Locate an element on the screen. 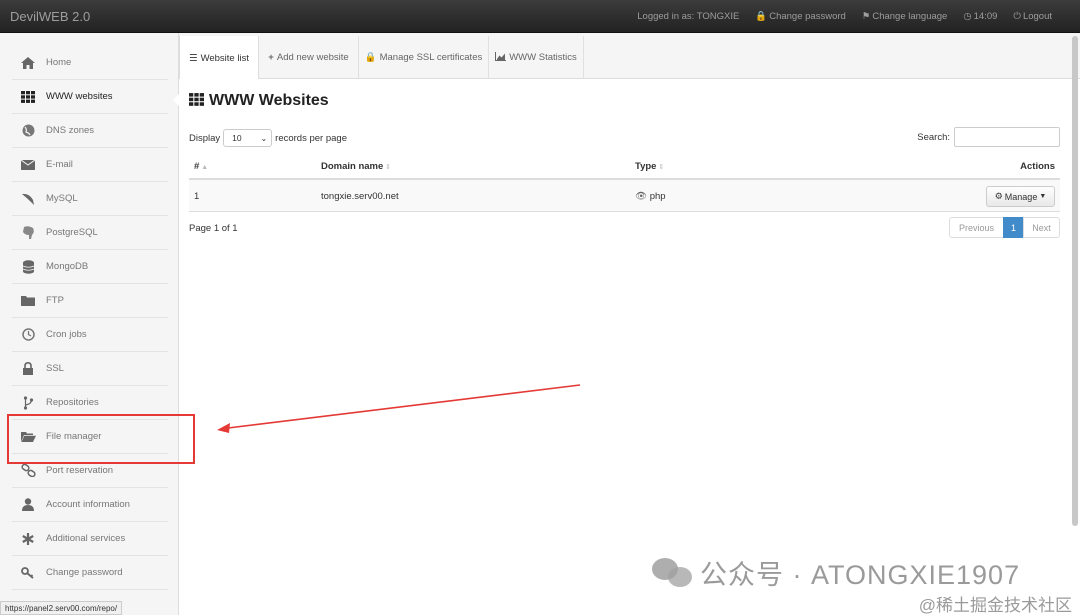 The width and height of the screenshot is (1080, 616). sidebar-item-account-information: Account information is located at coordinates (90, 505).